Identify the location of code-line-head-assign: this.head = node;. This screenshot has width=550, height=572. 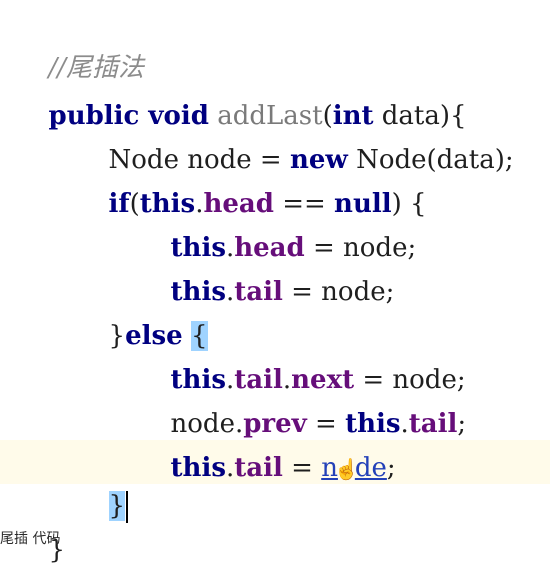
(285, 222).